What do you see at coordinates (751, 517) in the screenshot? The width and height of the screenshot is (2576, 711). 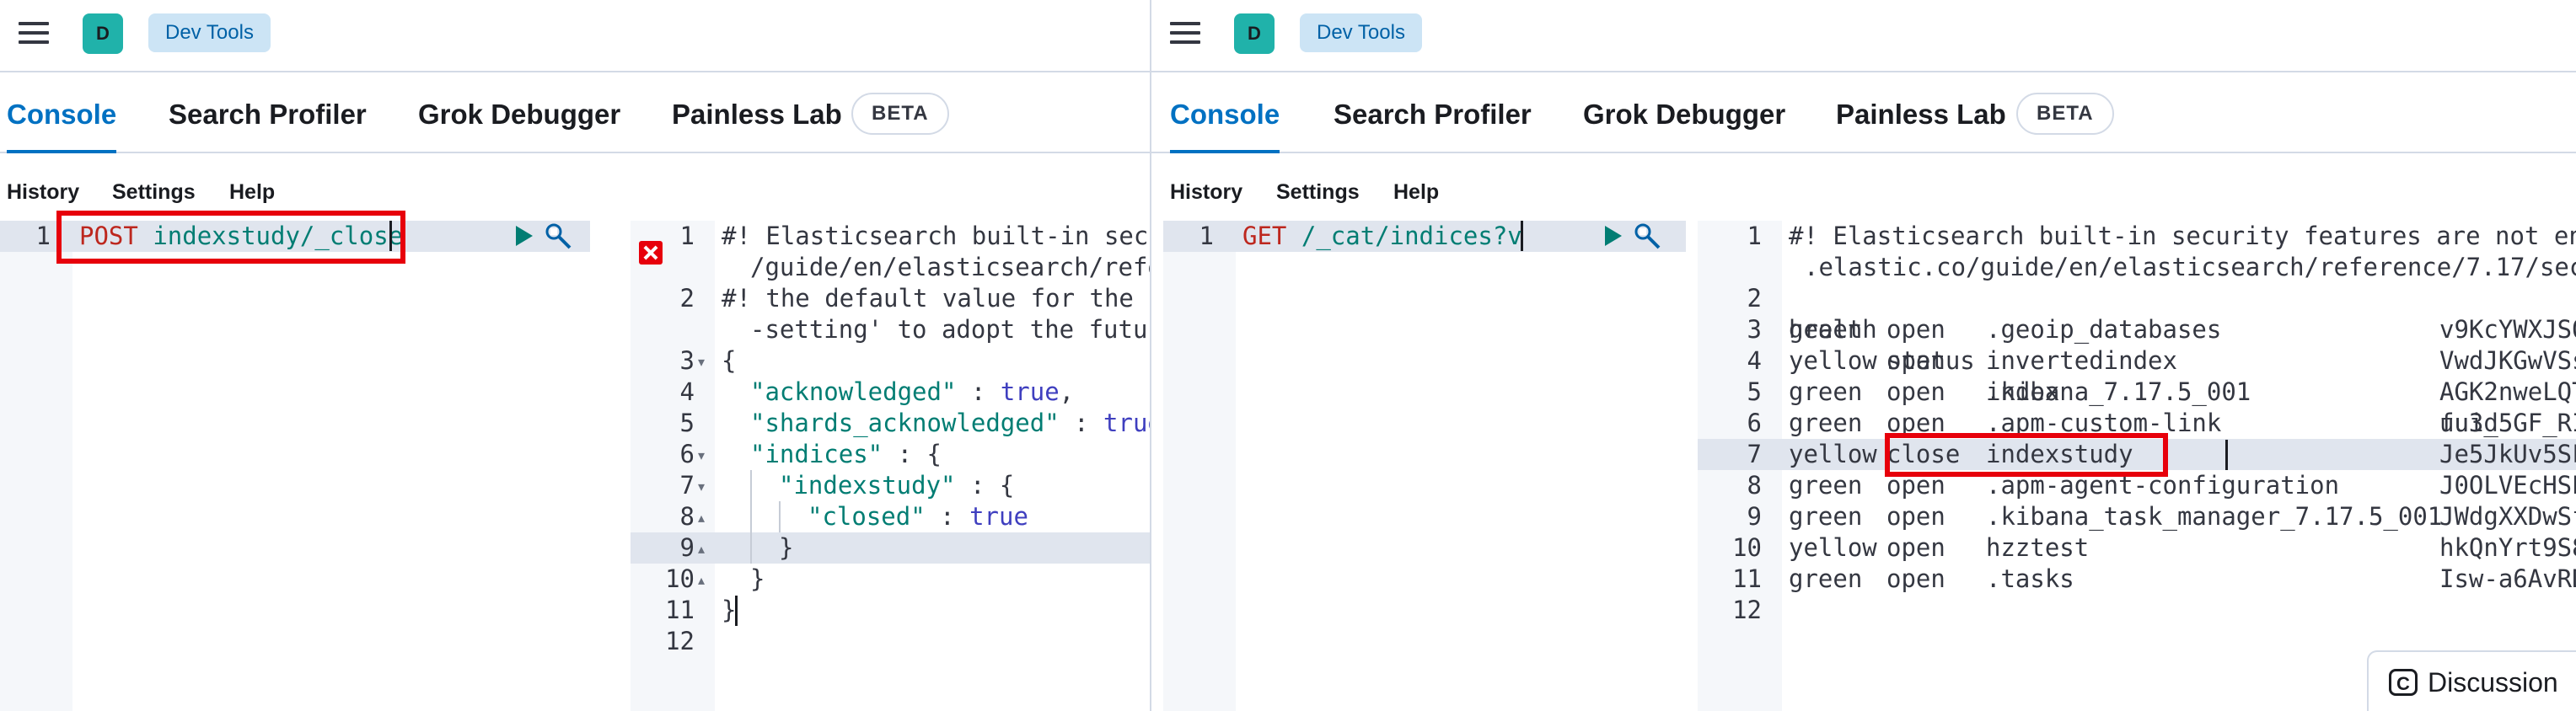 I see `indent-guide` at bounding box center [751, 517].